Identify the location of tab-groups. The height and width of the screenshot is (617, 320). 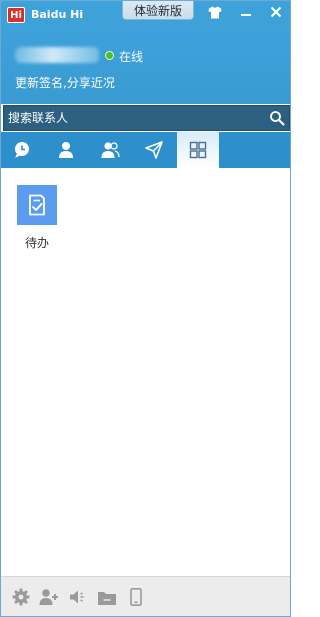
(110, 150).